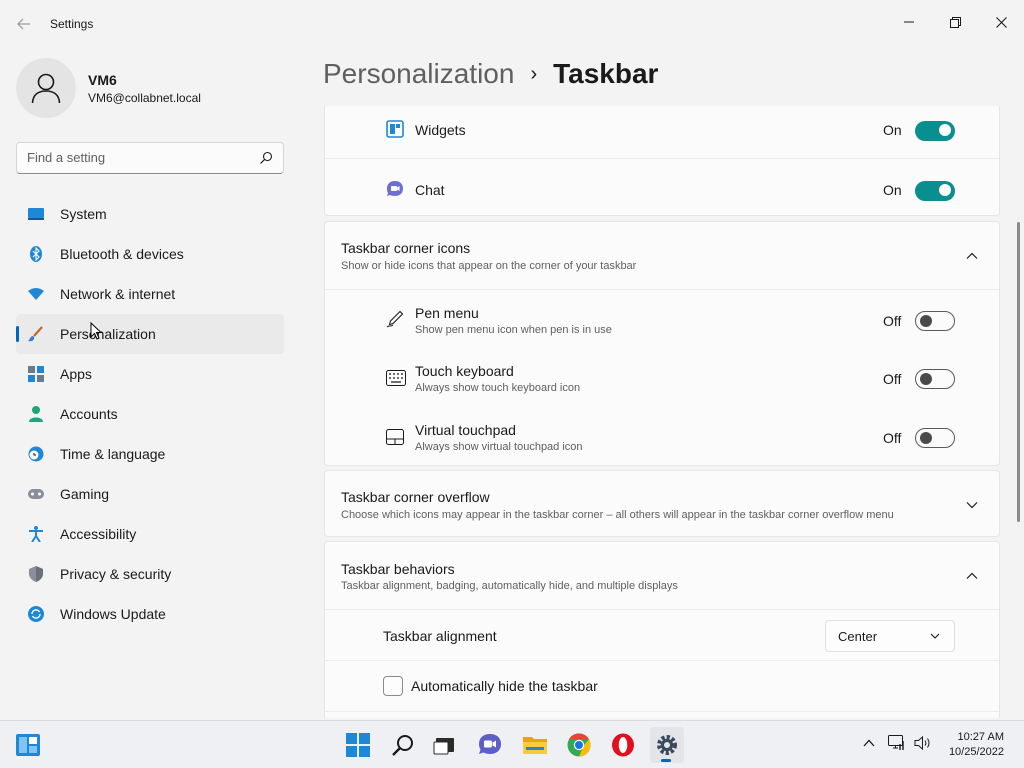 This screenshot has width=1024, height=768. Describe the element at coordinates (395, 437) in the screenshot. I see `touchpad-icon` at that location.